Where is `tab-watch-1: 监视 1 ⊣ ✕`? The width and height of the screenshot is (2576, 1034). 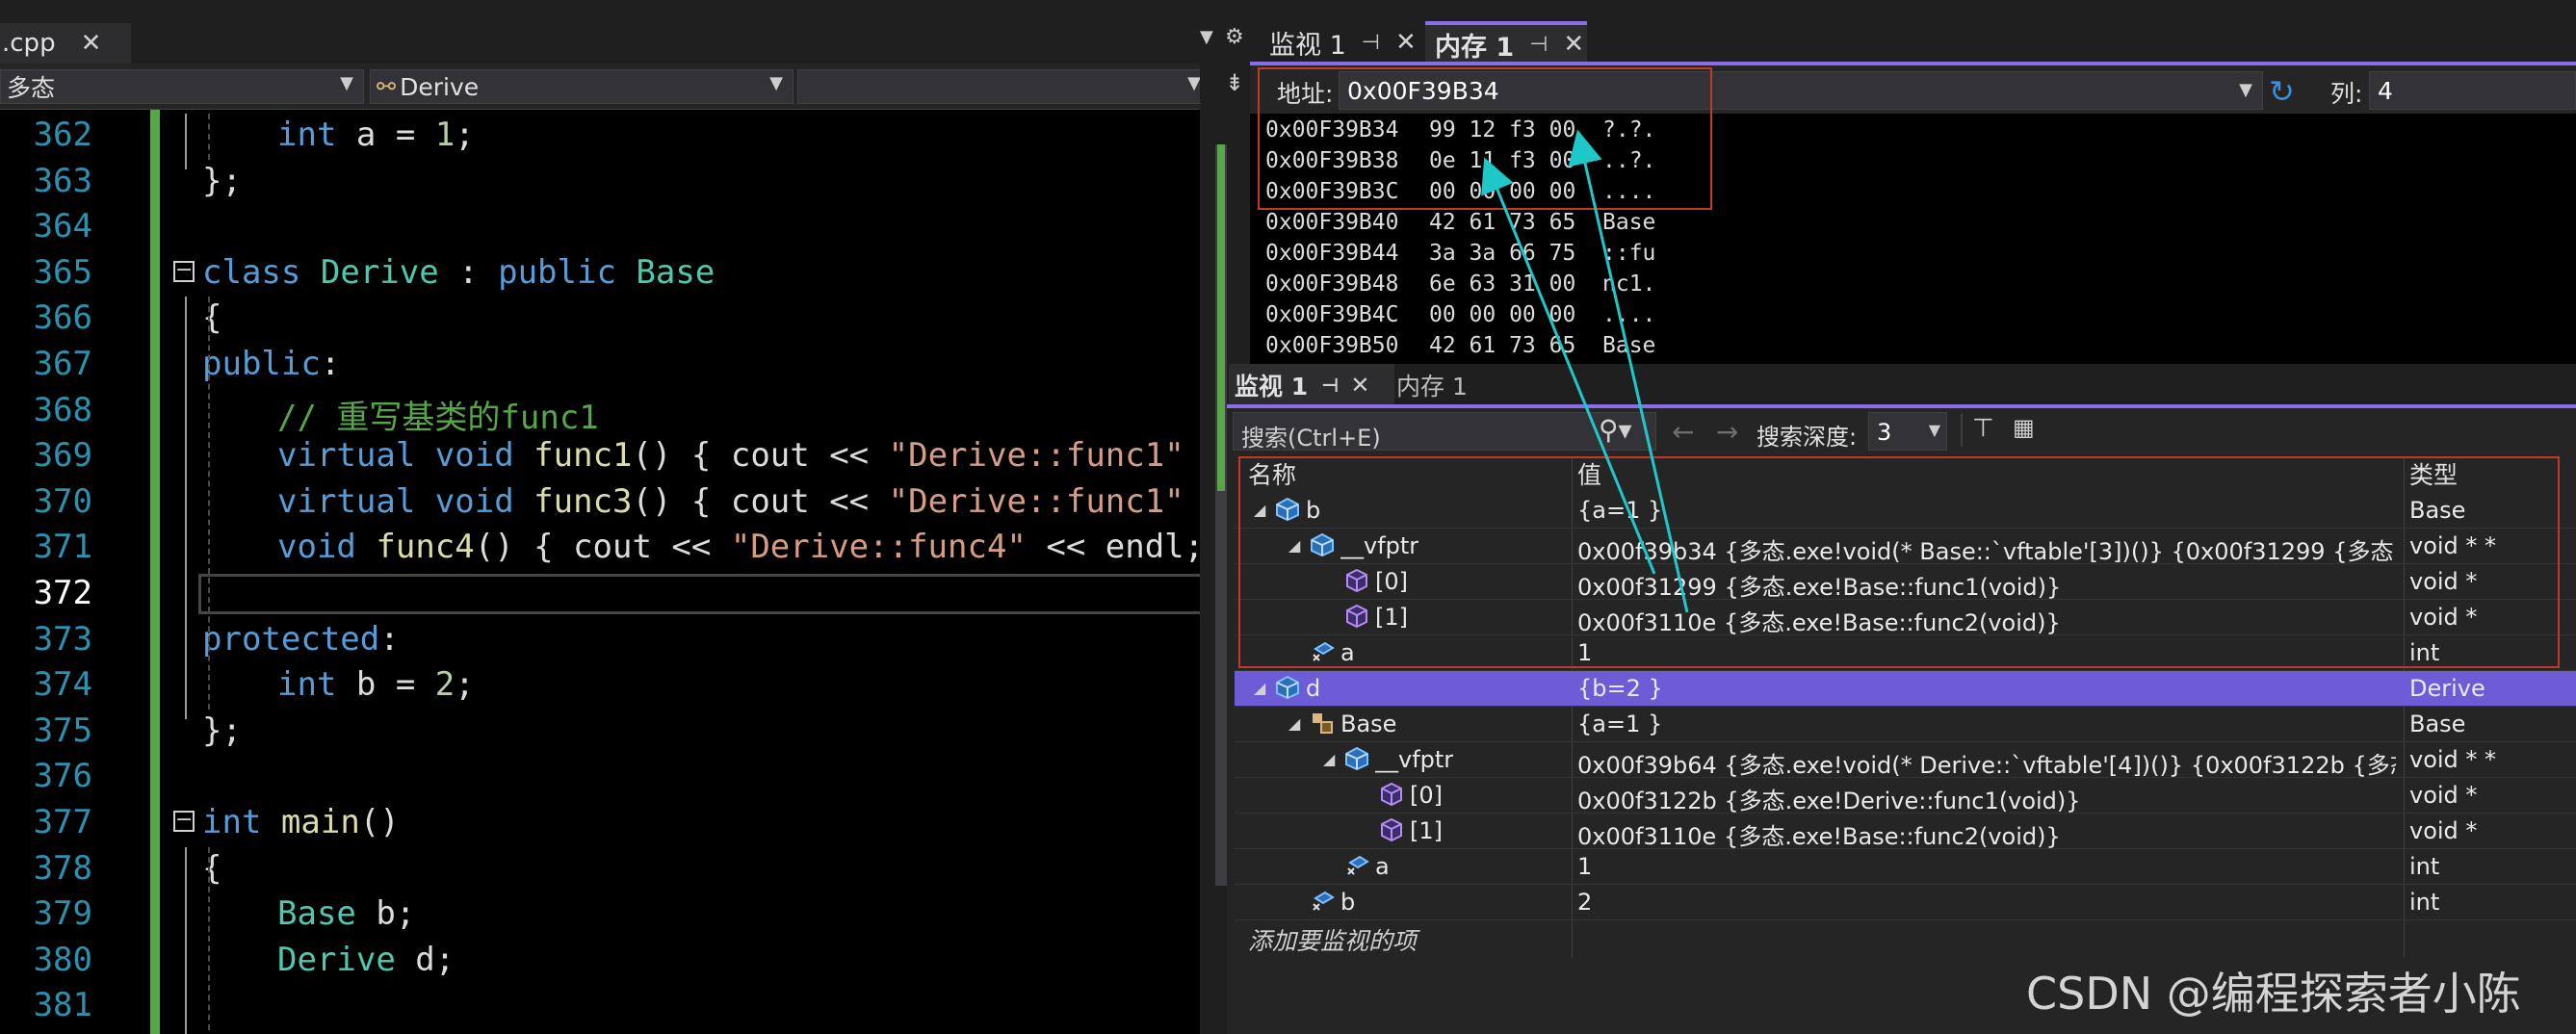 tab-watch-1: 监视 1 ⊣ ✕ is located at coordinates (1311, 385).